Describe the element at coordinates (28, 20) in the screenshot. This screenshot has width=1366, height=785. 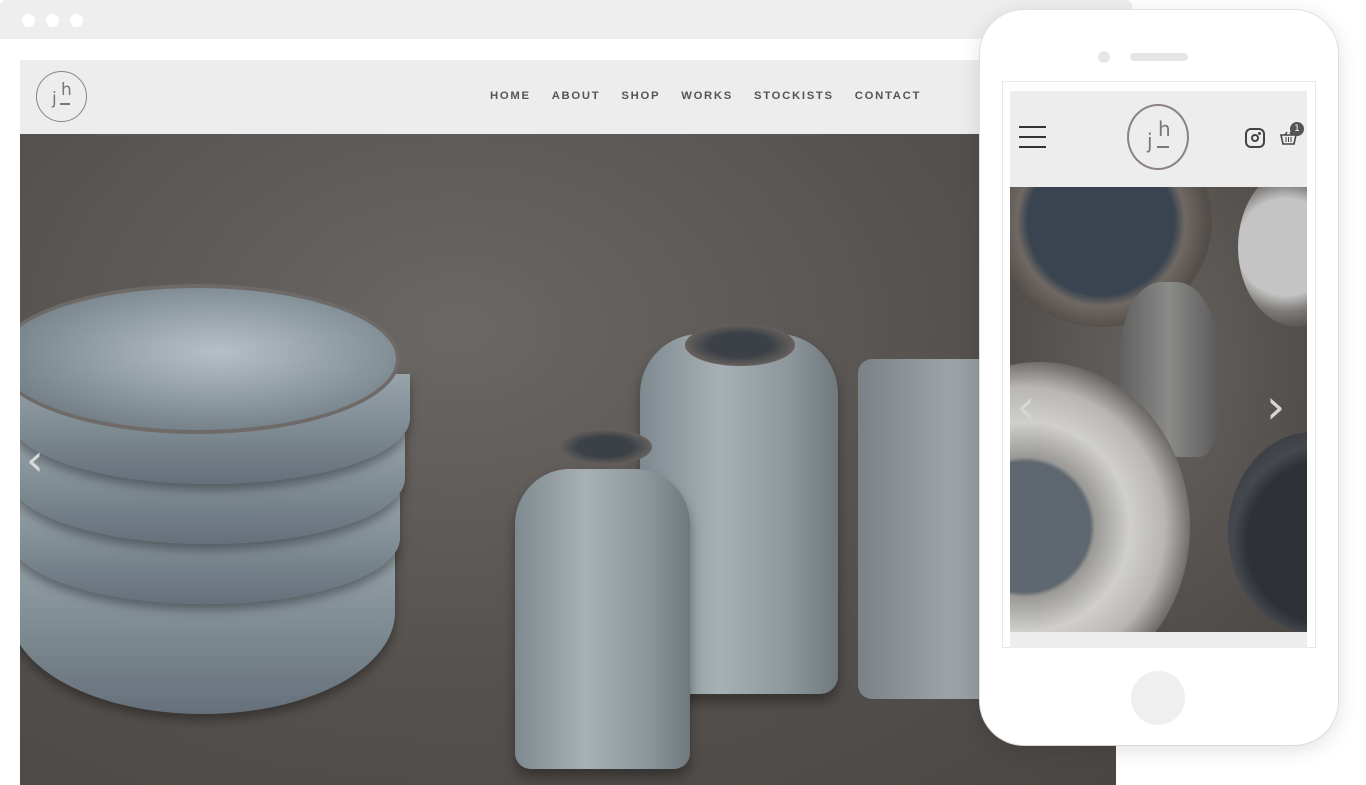
I see `window-close-dot` at that location.